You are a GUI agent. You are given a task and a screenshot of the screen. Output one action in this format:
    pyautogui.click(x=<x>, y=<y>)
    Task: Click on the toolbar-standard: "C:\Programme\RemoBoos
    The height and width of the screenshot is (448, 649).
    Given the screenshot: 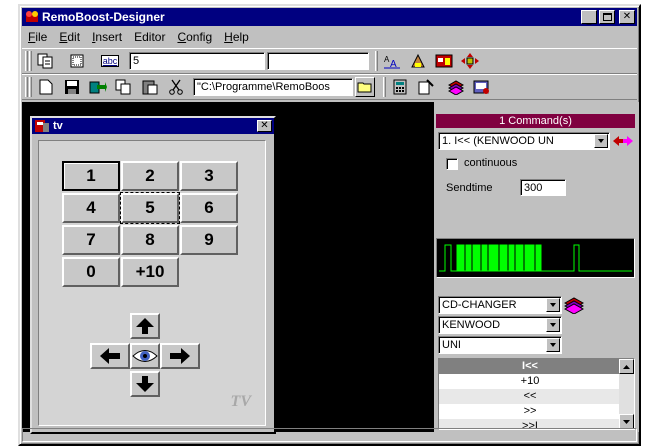 What is the action you would take?
    pyautogui.click(x=329, y=87)
    